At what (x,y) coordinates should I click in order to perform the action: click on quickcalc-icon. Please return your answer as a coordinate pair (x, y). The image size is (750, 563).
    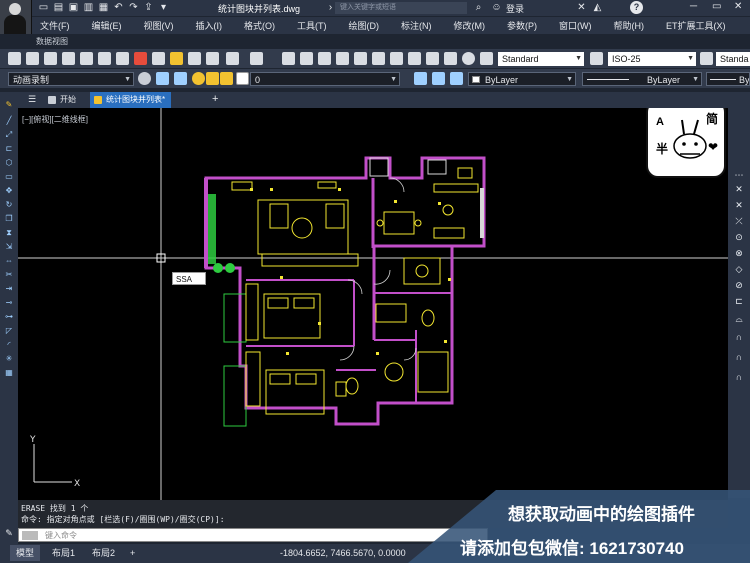
    Looking at the image, I should click on (450, 58).